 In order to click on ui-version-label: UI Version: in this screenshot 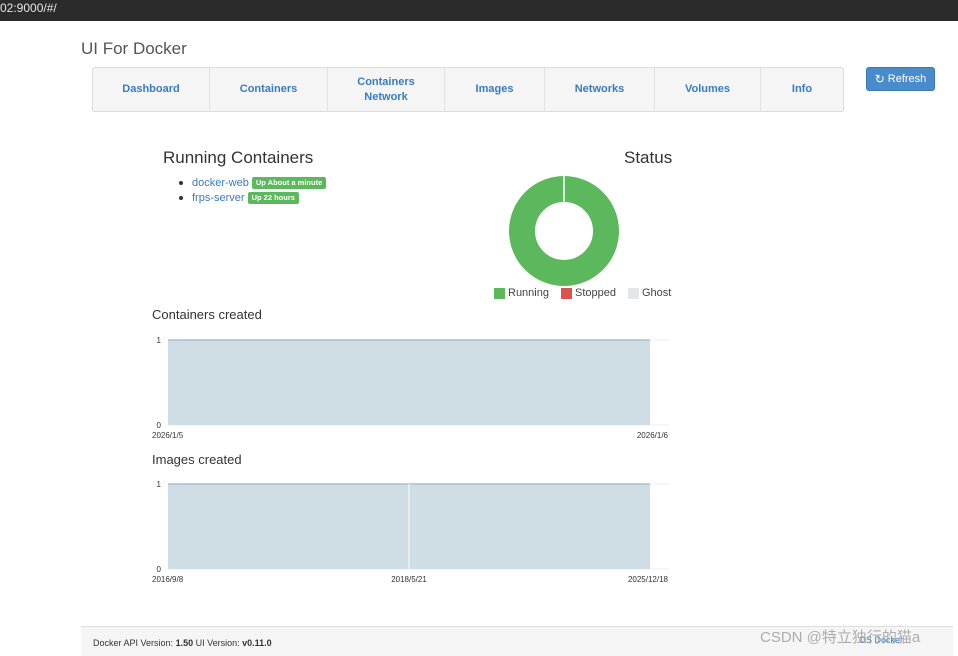, I will do `click(217, 643)`.